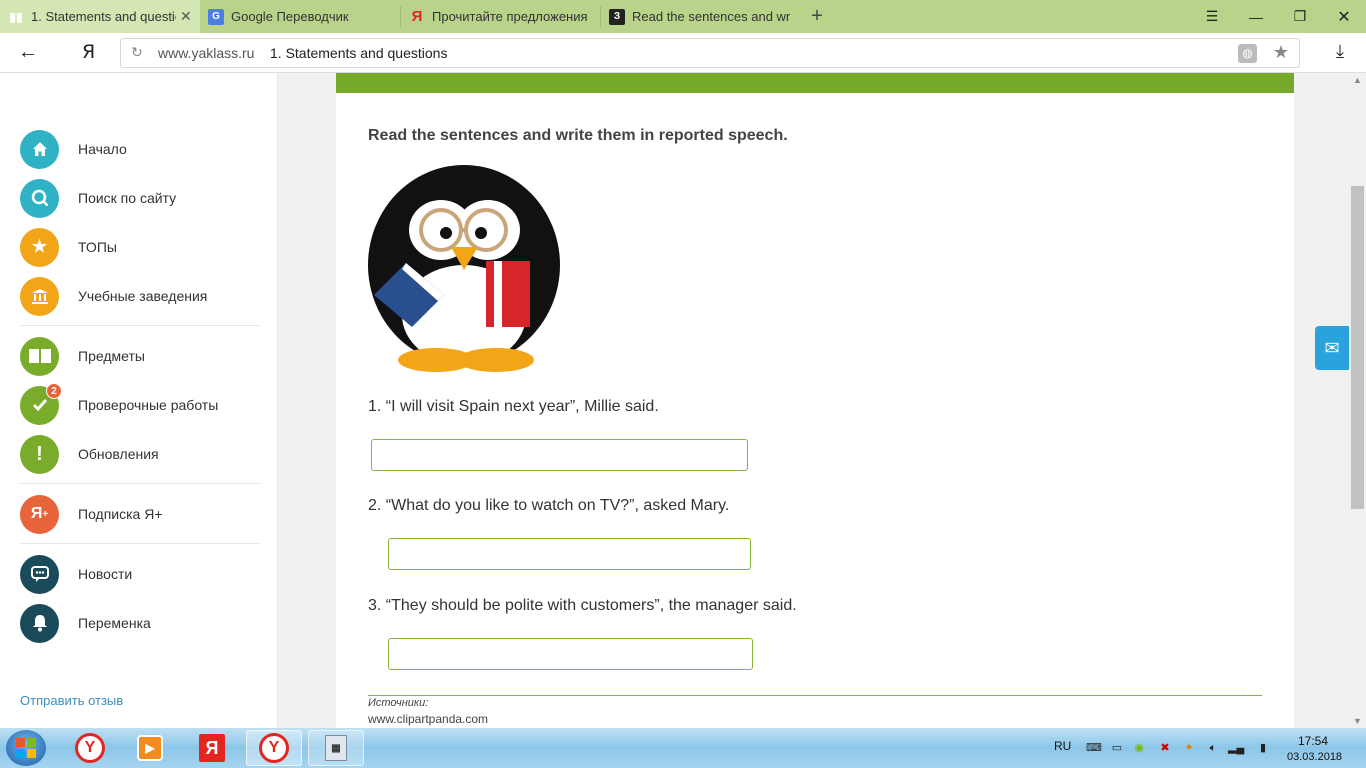 The width and height of the screenshot is (1366, 768). I want to click on sidebar-item-news: Новости, so click(140, 574).